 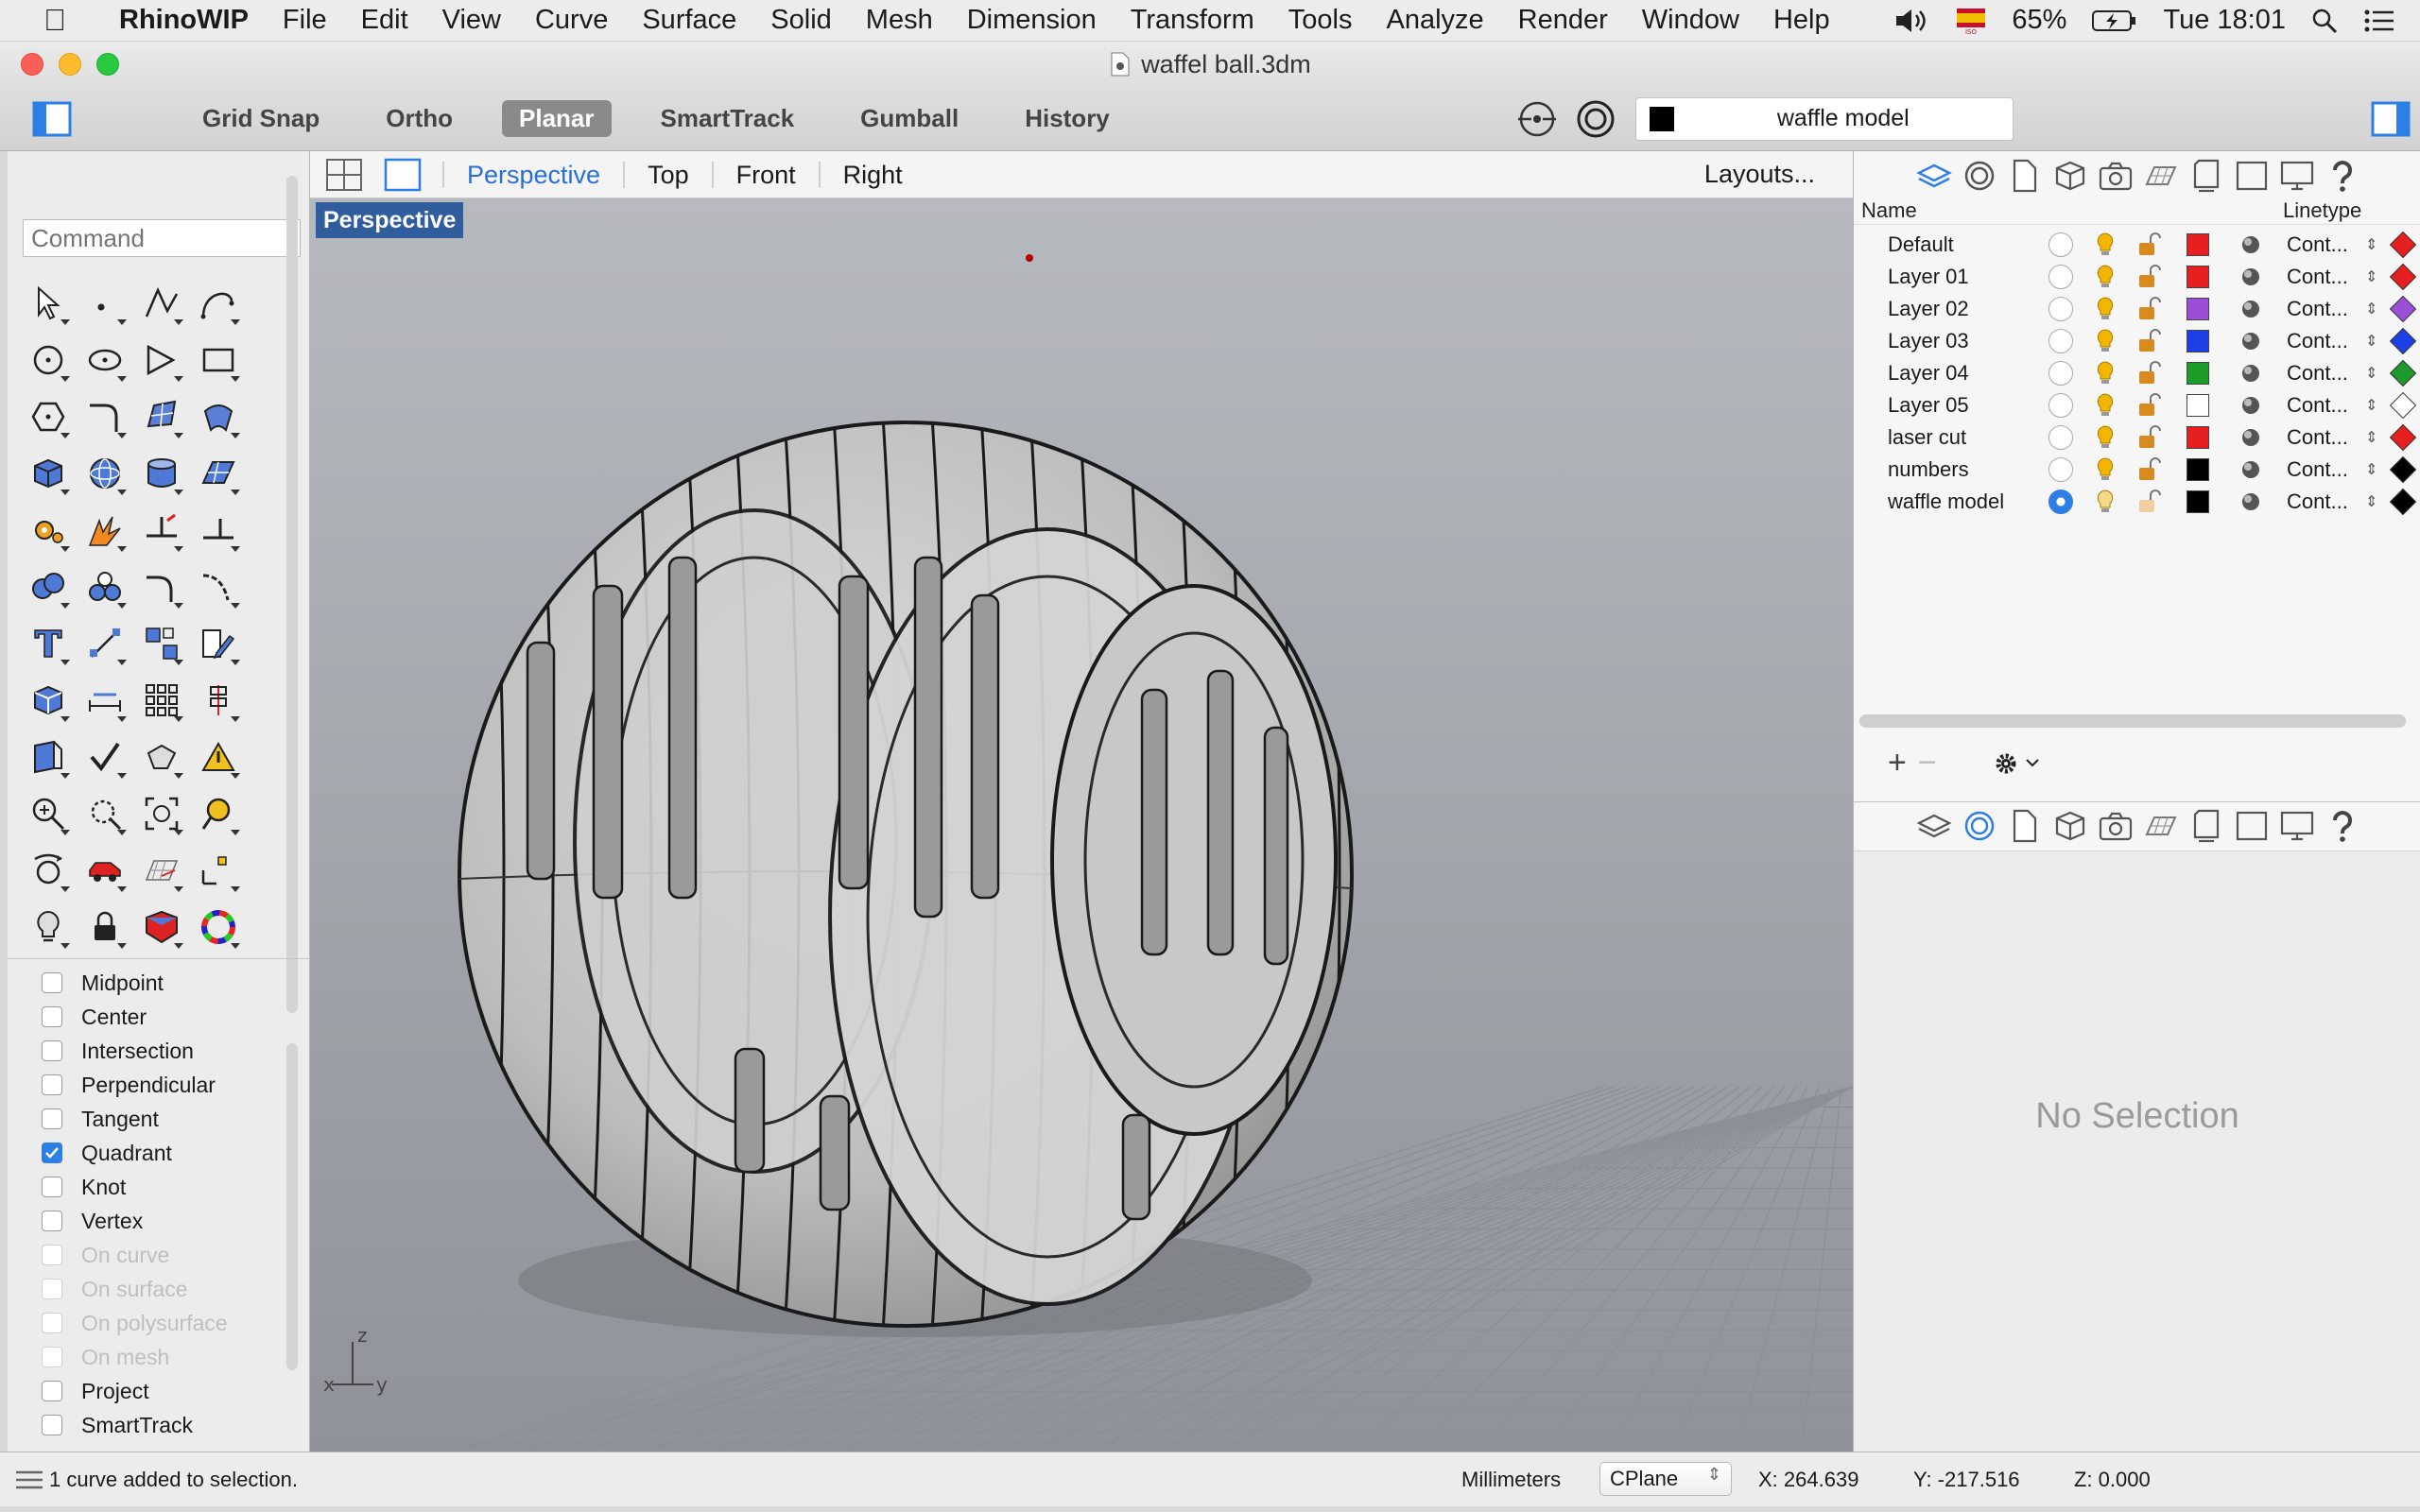 I want to click on smarttrack-toggle: SmartTrack, so click(x=728, y=118).